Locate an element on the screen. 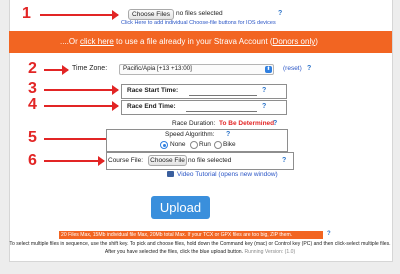 The image size is (400, 274). chevron-down-icon: ⬍ is located at coordinates (268, 69).